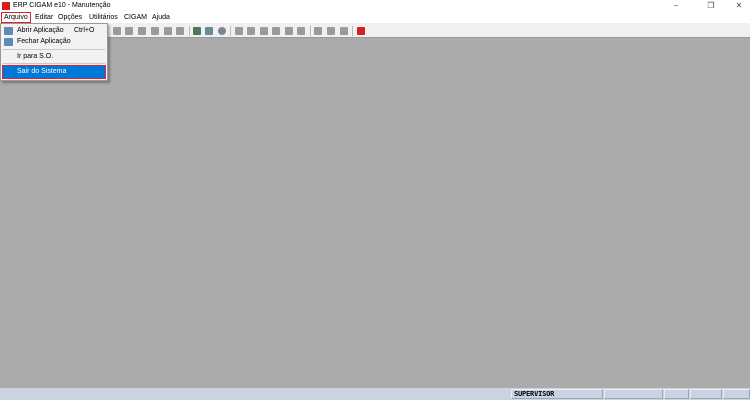 The image size is (750, 400). What do you see at coordinates (344, 31) in the screenshot?
I see `paste-icon` at bounding box center [344, 31].